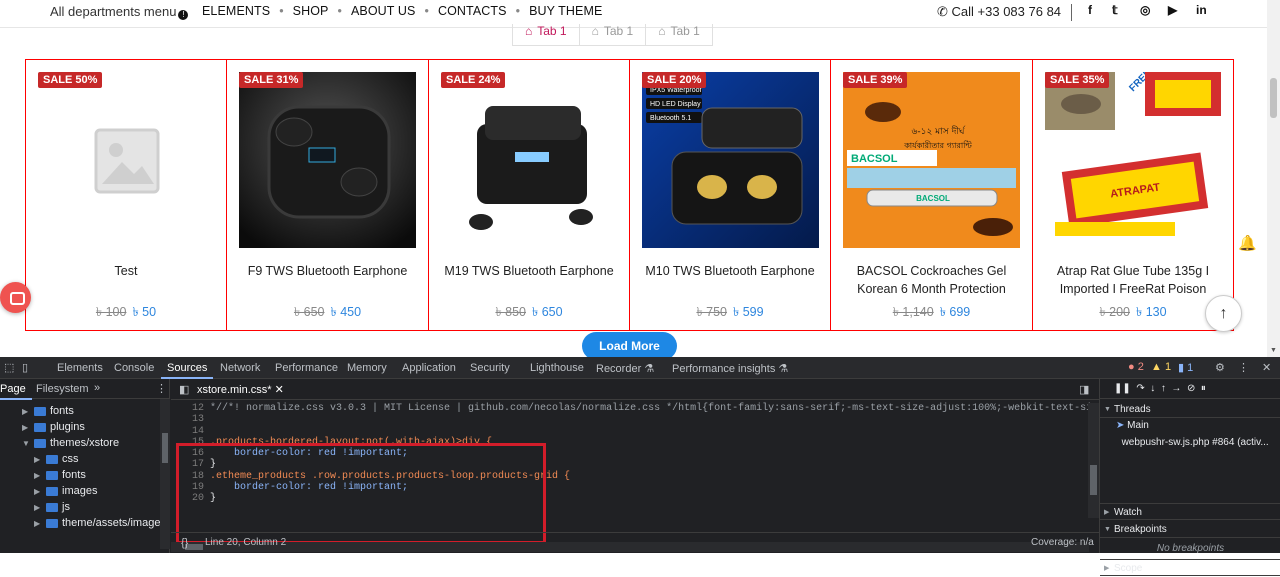 The image size is (1280, 577). I want to click on toggle-navigator-icon: ◧, so click(184, 389).